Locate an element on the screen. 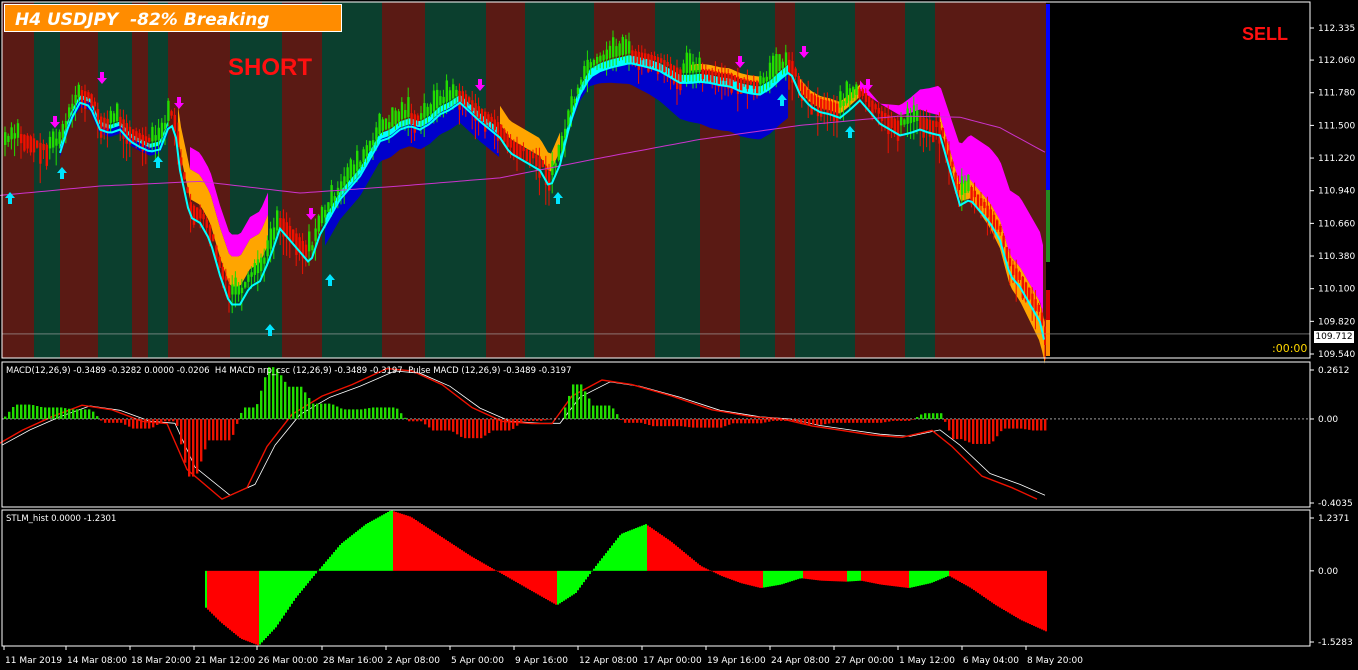 This screenshot has width=1358, height=670. sell-signal-label: SELL is located at coordinates (1265, 34).